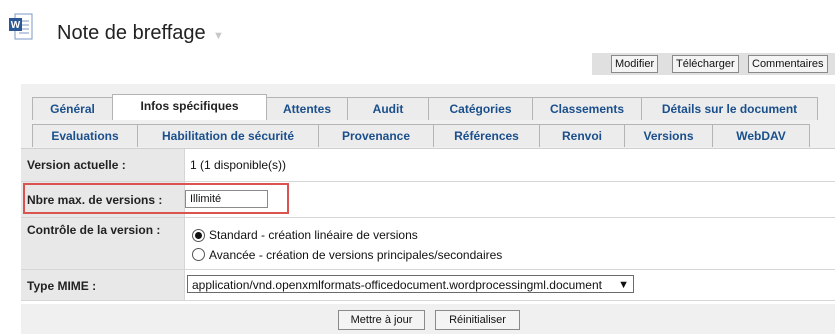 Image resolution: width=835 pixels, height=334 pixels. What do you see at coordinates (131, 33) in the screenshot?
I see `page-title: Note de breffage` at bounding box center [131, 33].